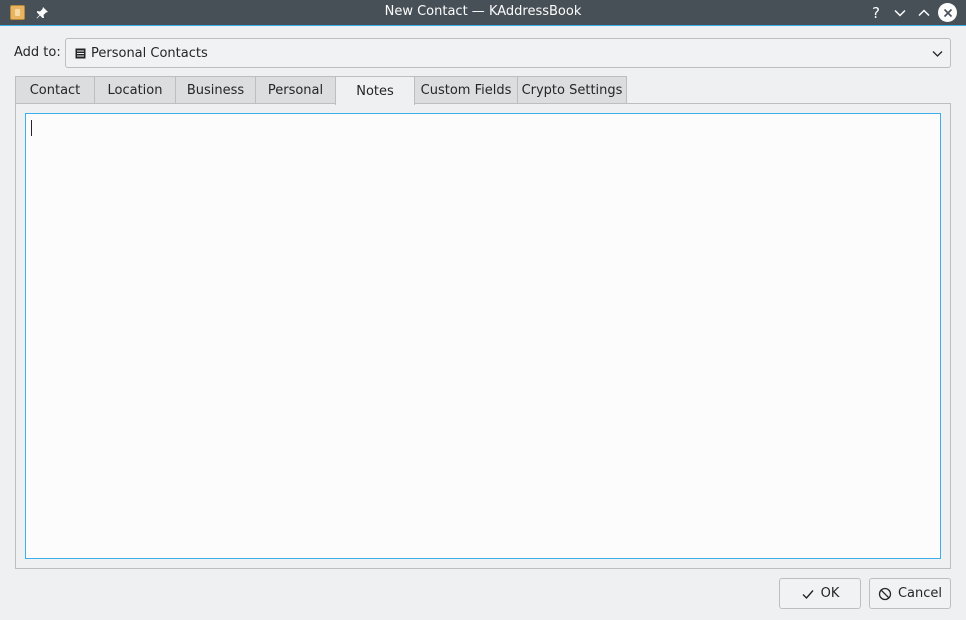 Image resolution: width=966 pixels, height=620 pixels. Describe the element at coordinates (508, 53) in the screenshot. I see `add-to-combobox: Personal Contacts` at that location.